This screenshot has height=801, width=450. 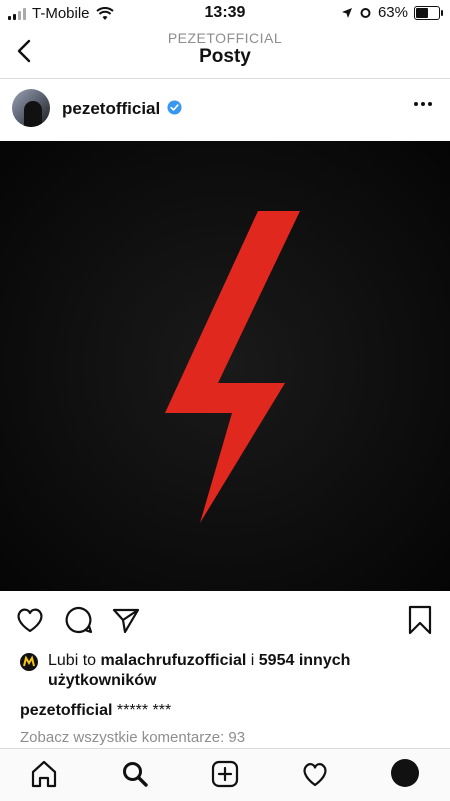 I want to click on post-caption: pezetofficial ***** ***, so click(x=95, y=711).